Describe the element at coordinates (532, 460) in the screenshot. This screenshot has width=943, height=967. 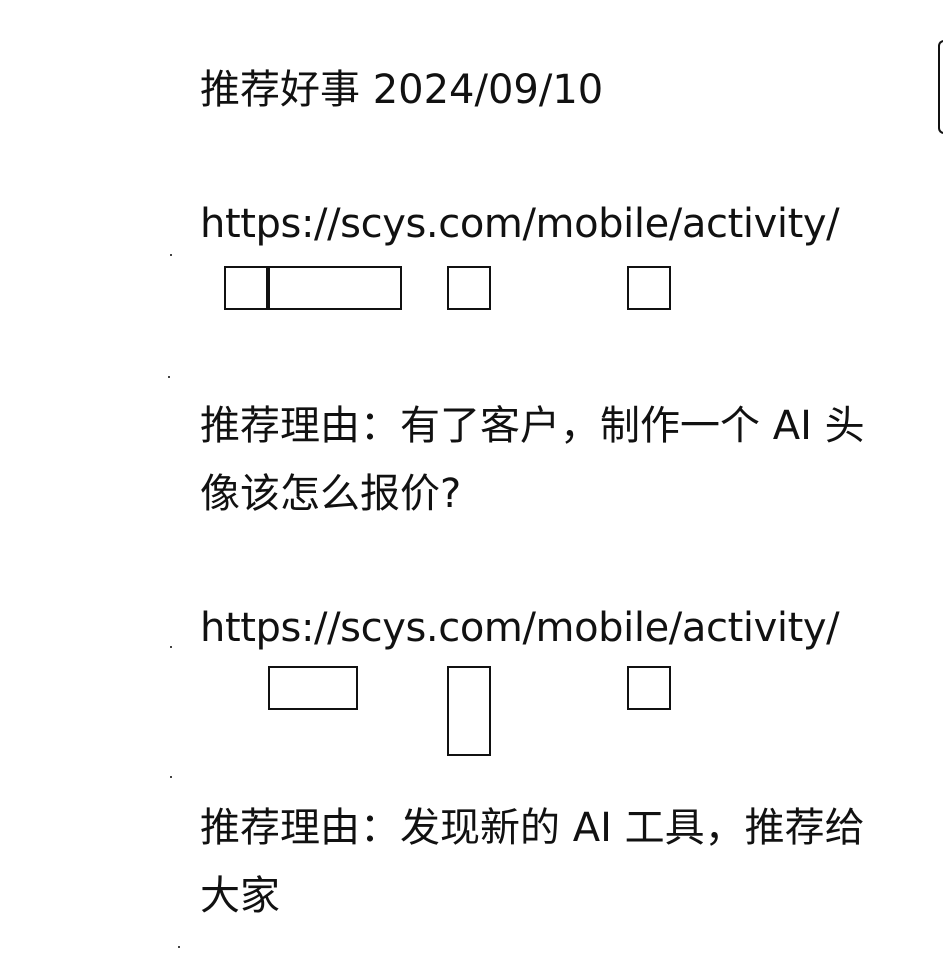
I see `recommend-reason: 推荐理由：有了客户，制作一个 AI 头像该怎么报价?` at that location.